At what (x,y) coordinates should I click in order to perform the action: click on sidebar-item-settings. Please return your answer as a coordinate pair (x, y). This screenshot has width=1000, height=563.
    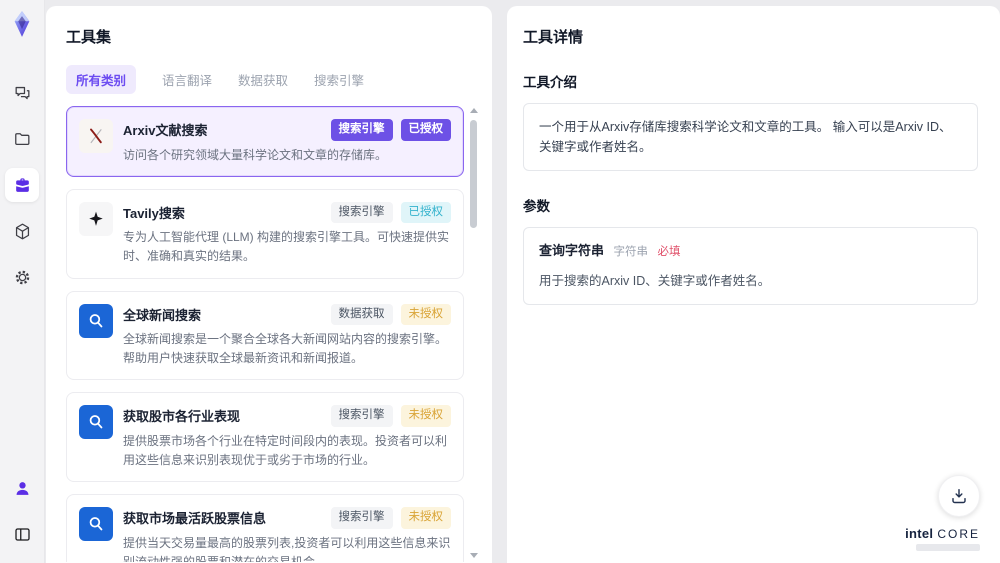
    Looking at the image, I should click on (22, 277).